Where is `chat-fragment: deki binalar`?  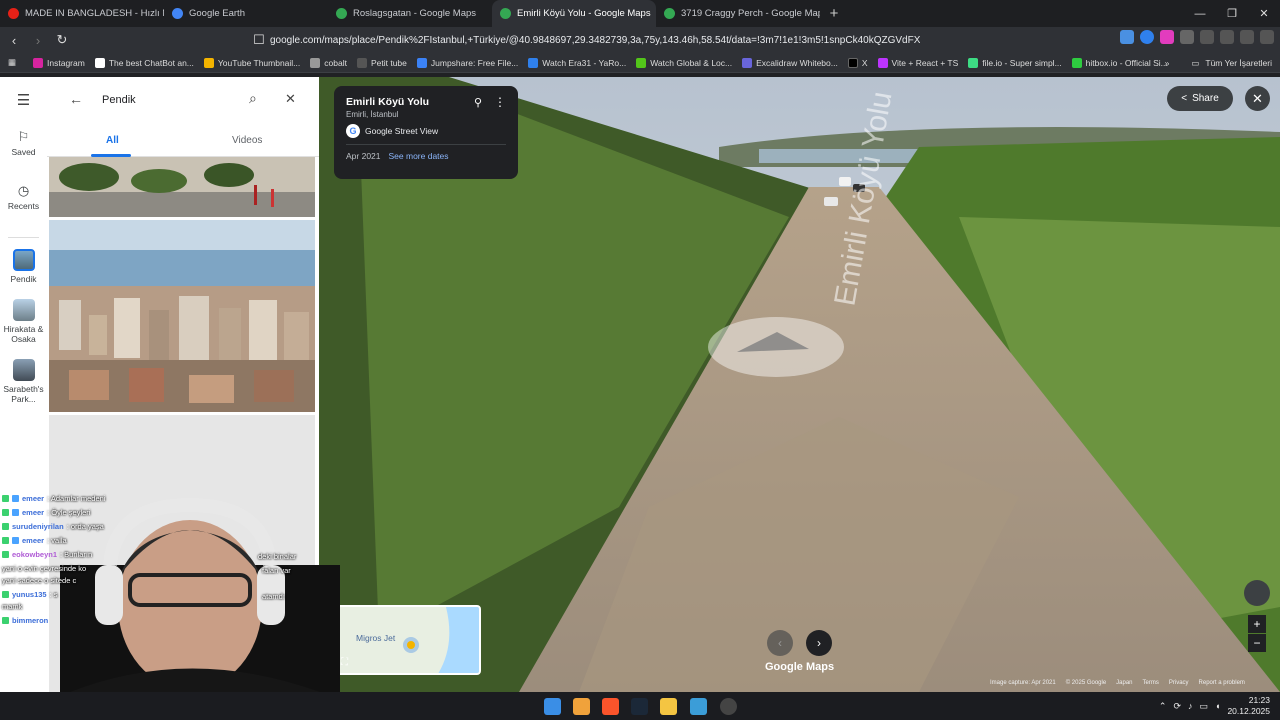
chat-fragment: deki binalar is located at coordinates (277, 556).